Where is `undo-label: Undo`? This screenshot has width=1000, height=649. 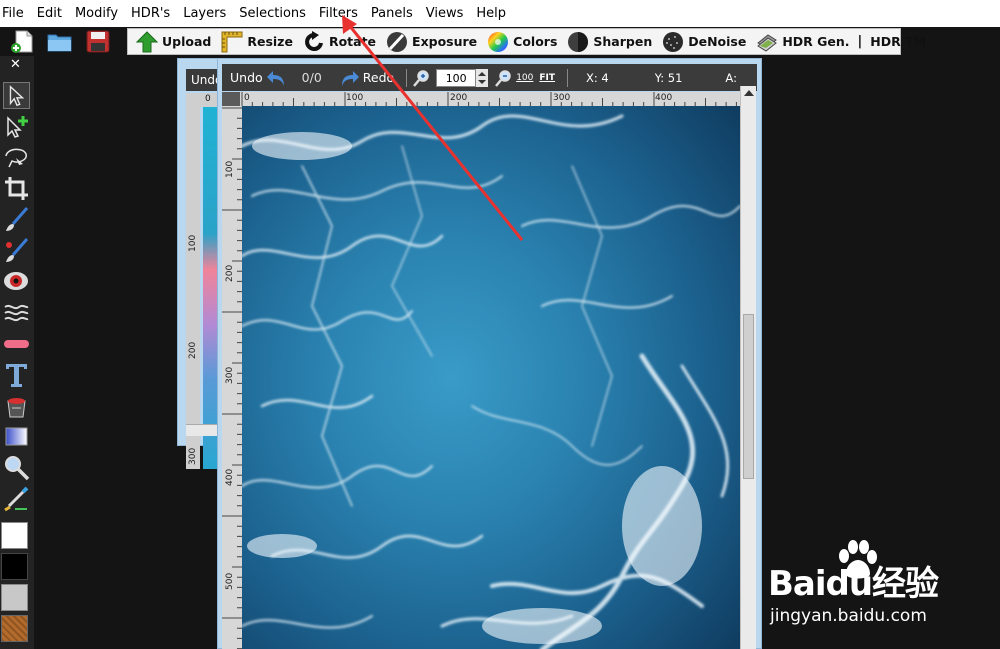 undo-label: Undo is located at coordinates (246, 77).